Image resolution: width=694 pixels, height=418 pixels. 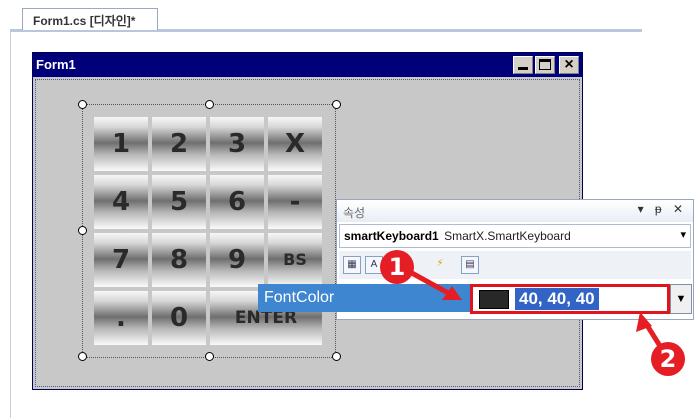 I want to click on minimize-button, so click(x=523, y=65).